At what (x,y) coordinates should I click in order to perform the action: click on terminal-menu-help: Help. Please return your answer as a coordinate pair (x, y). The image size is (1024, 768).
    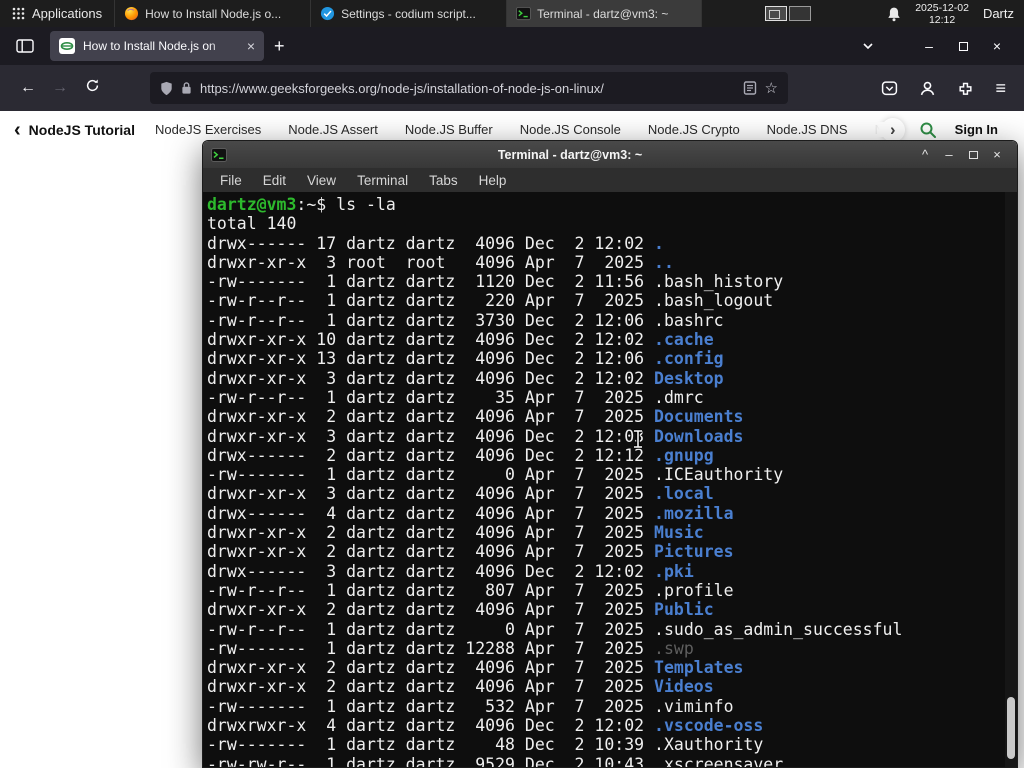
    Looking at the image, I should click on (493, 180).